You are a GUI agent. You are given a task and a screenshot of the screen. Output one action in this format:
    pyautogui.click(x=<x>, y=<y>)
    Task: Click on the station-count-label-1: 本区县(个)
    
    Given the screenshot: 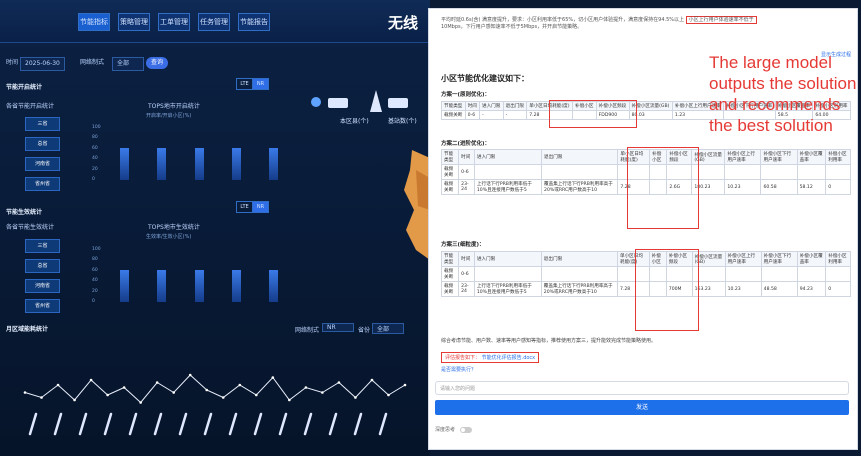 What is the action you would take?
    pyautogui.click(x=354, y=121)
    